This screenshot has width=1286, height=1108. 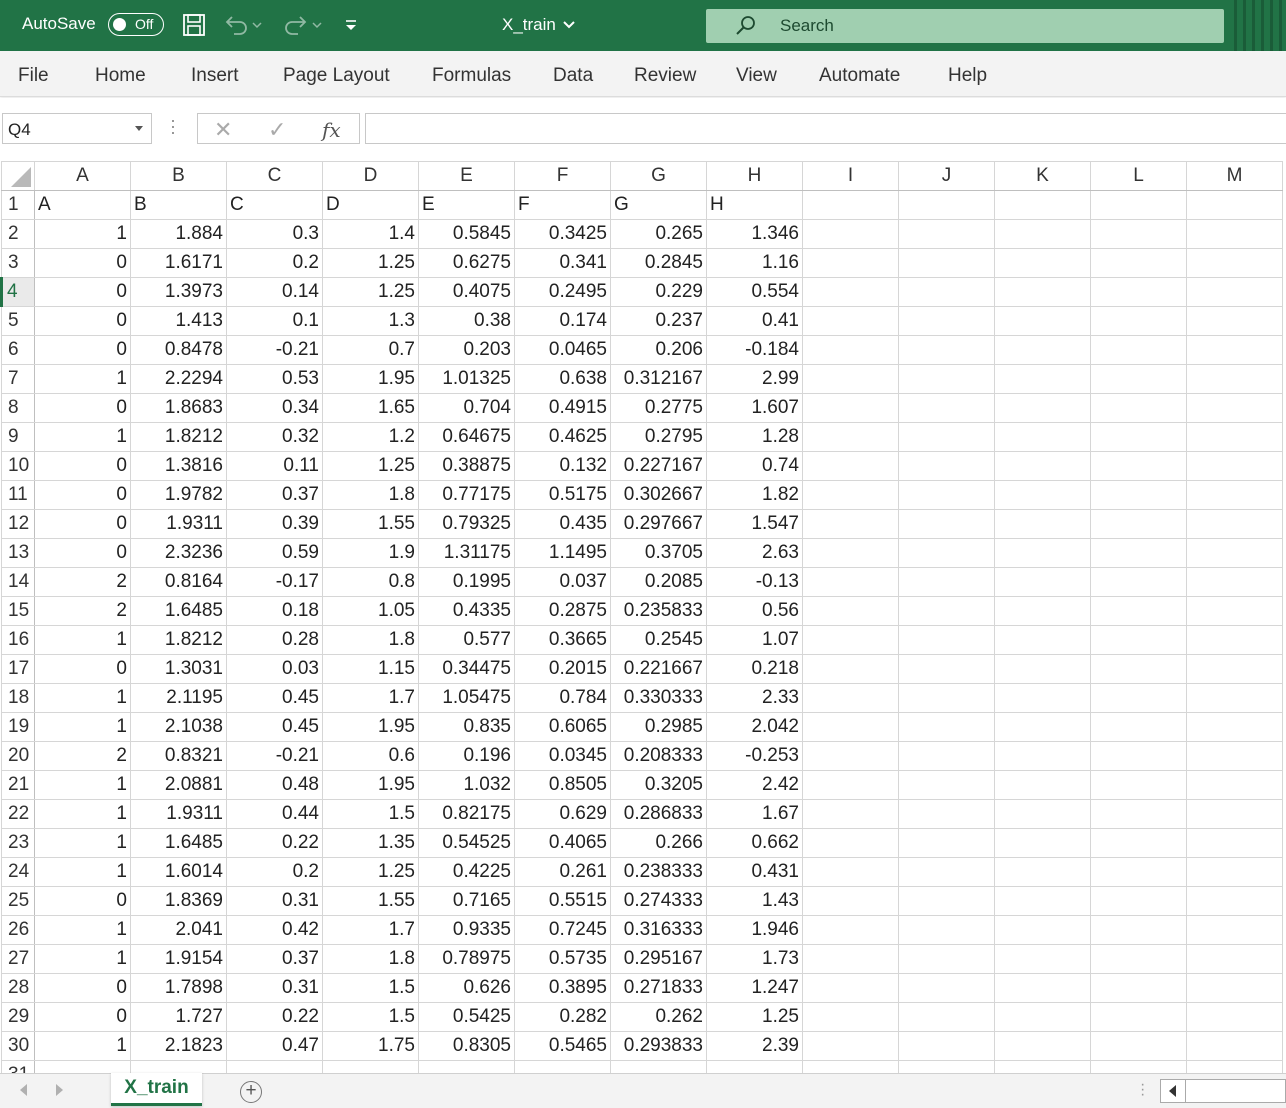 I want to click on column-header-b: B, so click(x=178, y=176).